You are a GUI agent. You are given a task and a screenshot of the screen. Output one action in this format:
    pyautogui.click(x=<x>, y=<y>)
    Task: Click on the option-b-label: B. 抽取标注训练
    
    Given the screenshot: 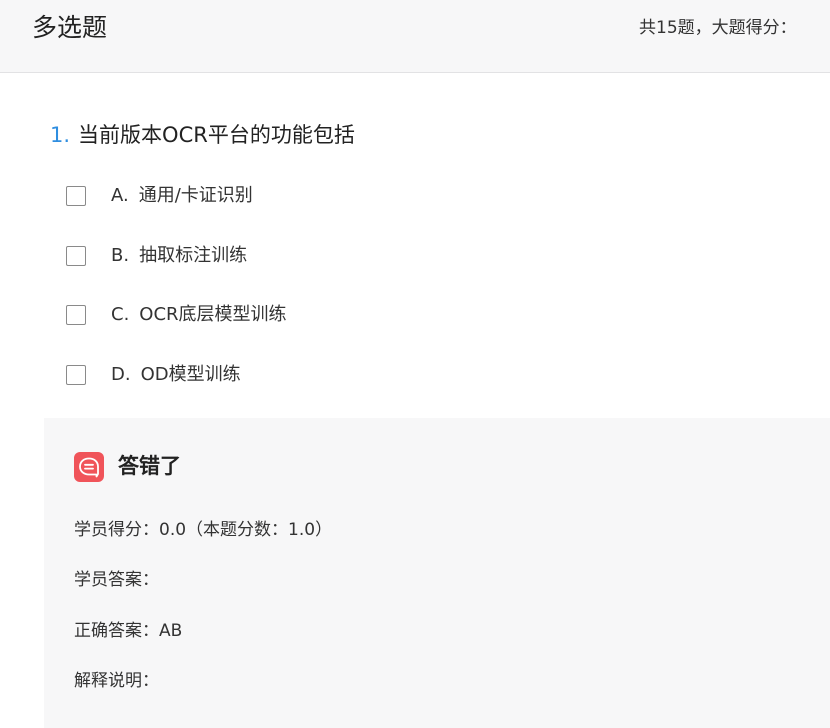 What is the action you would take?
    pyautogui.click(x=179, y=256)
    